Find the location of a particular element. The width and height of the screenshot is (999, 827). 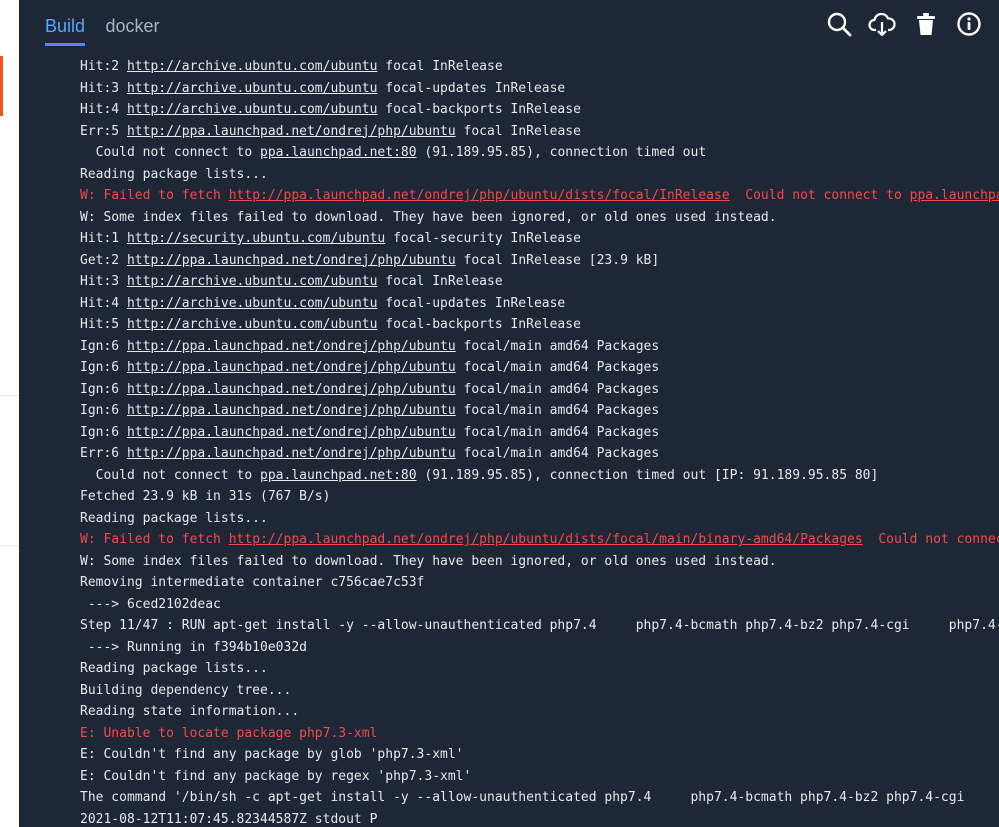

log-text: E: Unable to locate package php7.3-xml is located at coordinates (229, 733).